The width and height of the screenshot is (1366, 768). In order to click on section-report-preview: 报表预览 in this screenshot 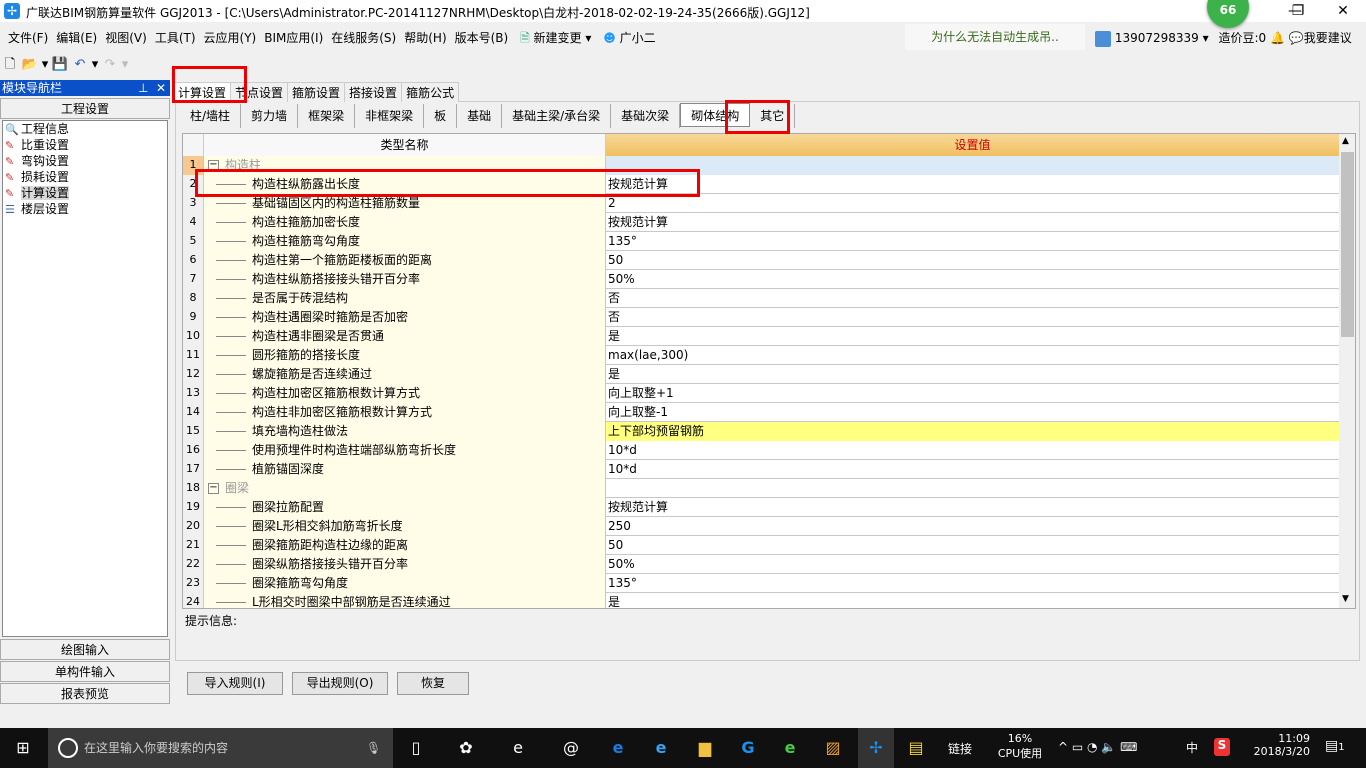, I will do `click(85, 693)`.